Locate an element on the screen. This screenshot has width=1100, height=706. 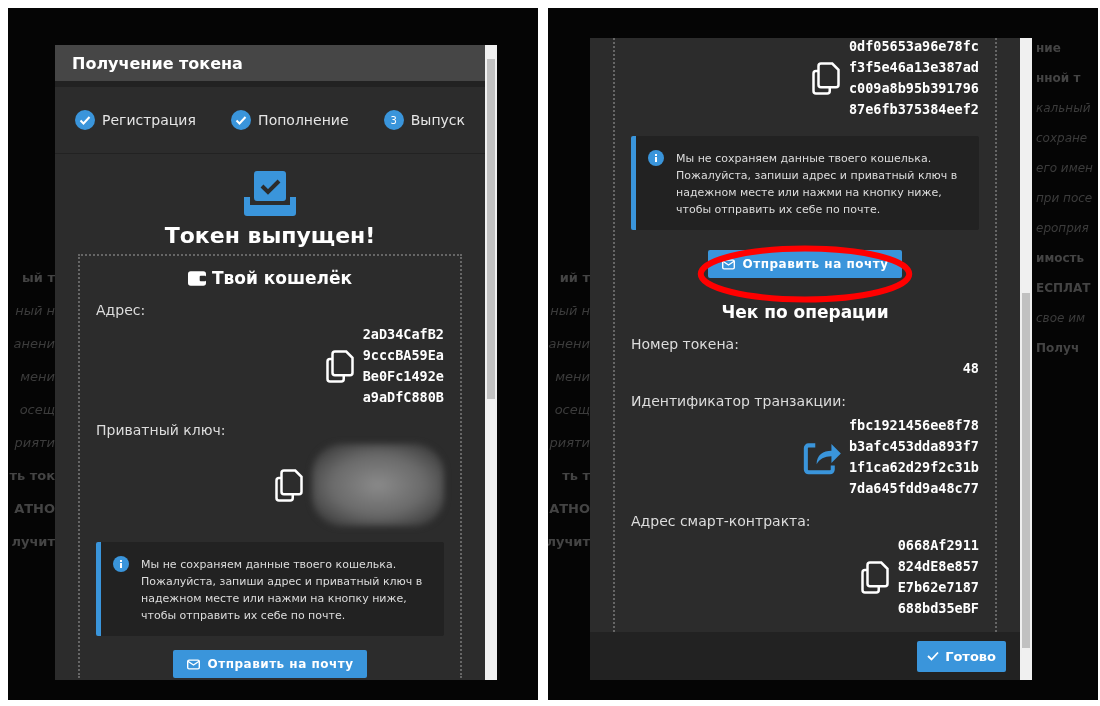
value-text: 1f1ca62d29f2c31b is located at coordinates (913, 467).